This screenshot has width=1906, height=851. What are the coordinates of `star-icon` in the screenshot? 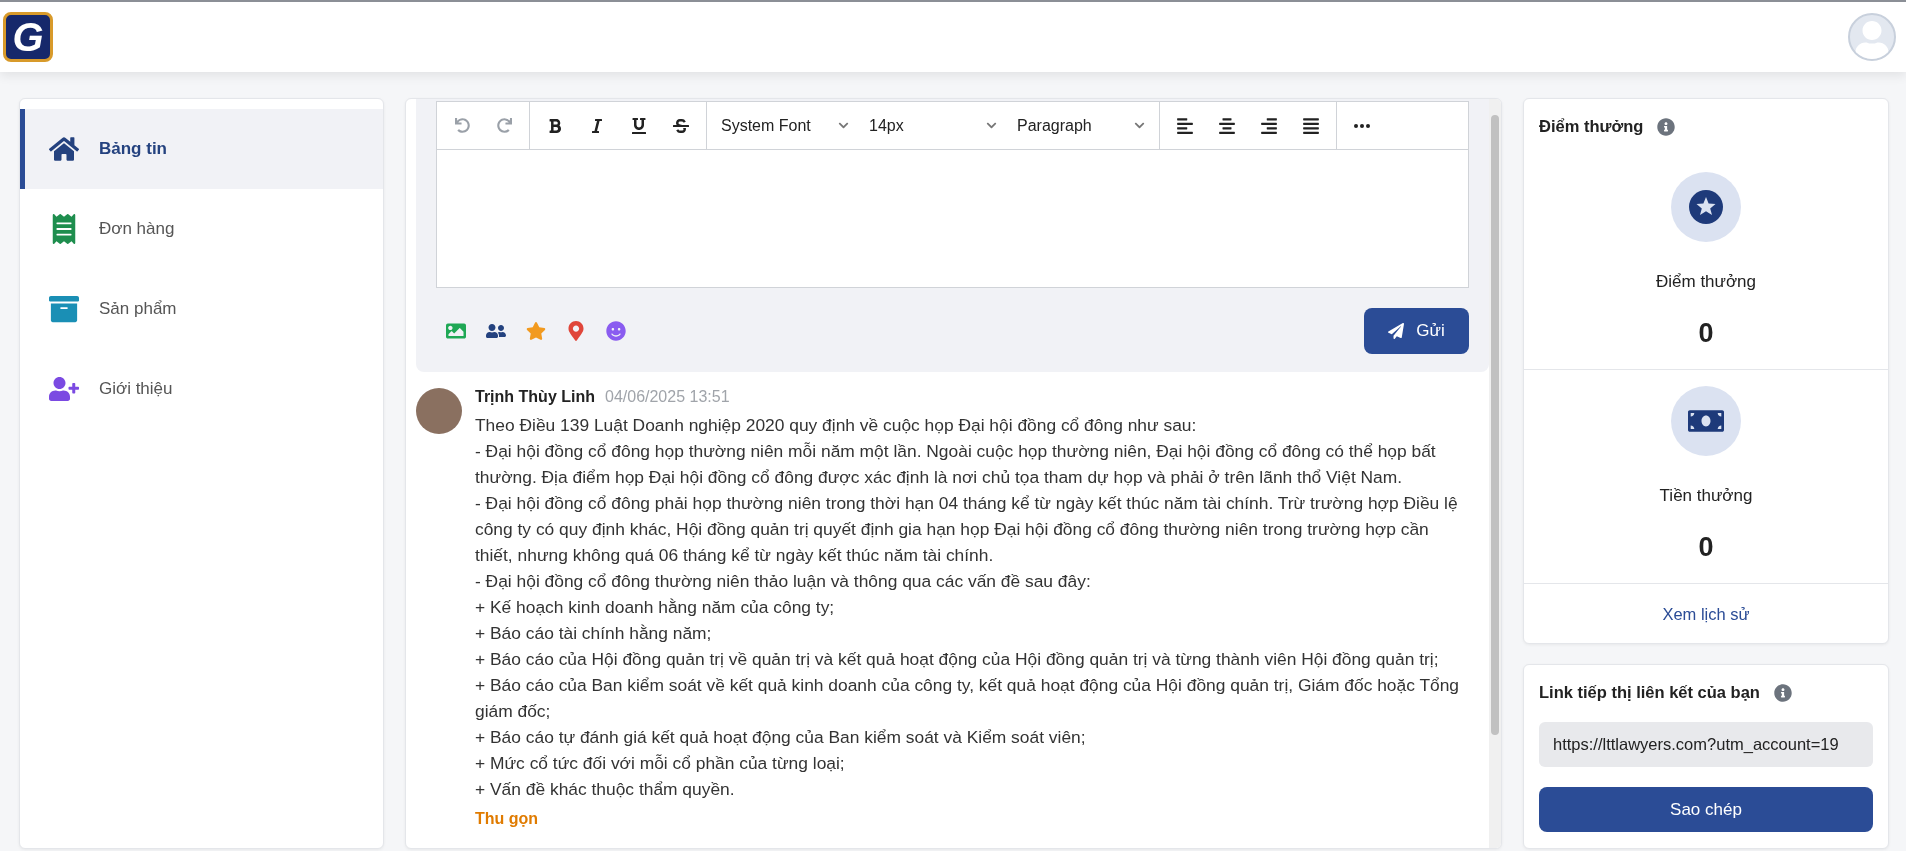 It's located at (536, 331).